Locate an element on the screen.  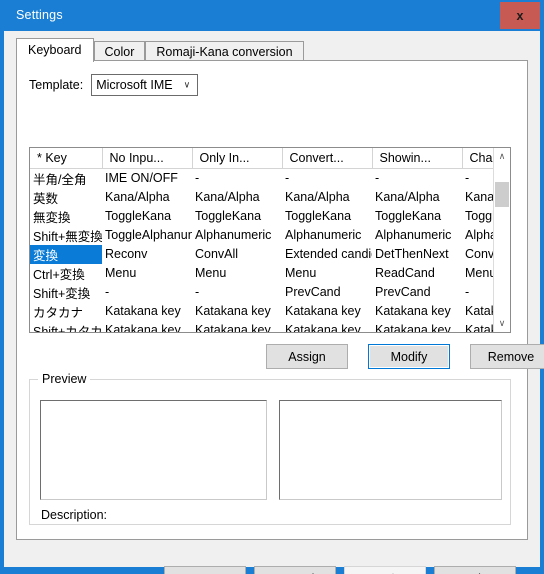
cell-no-input: Menu is located at coordinates (121, 273).